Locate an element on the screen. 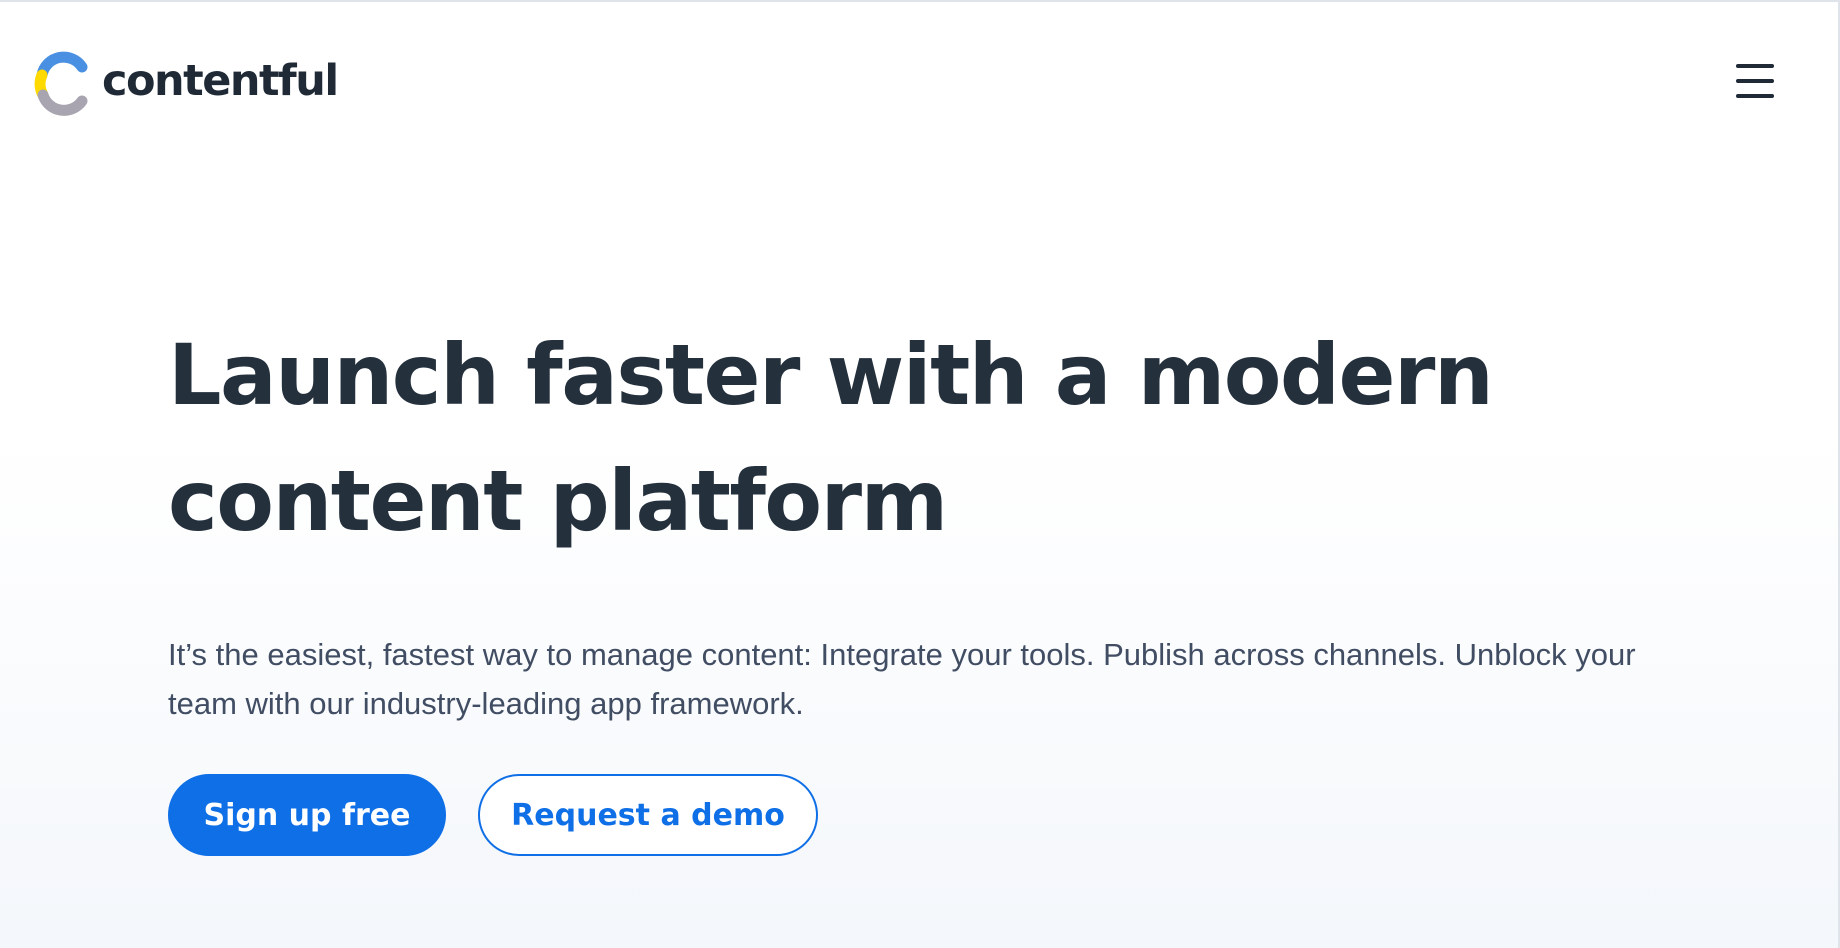  sign-up-free-button: Sign up free is located at coordinates (307, 815).